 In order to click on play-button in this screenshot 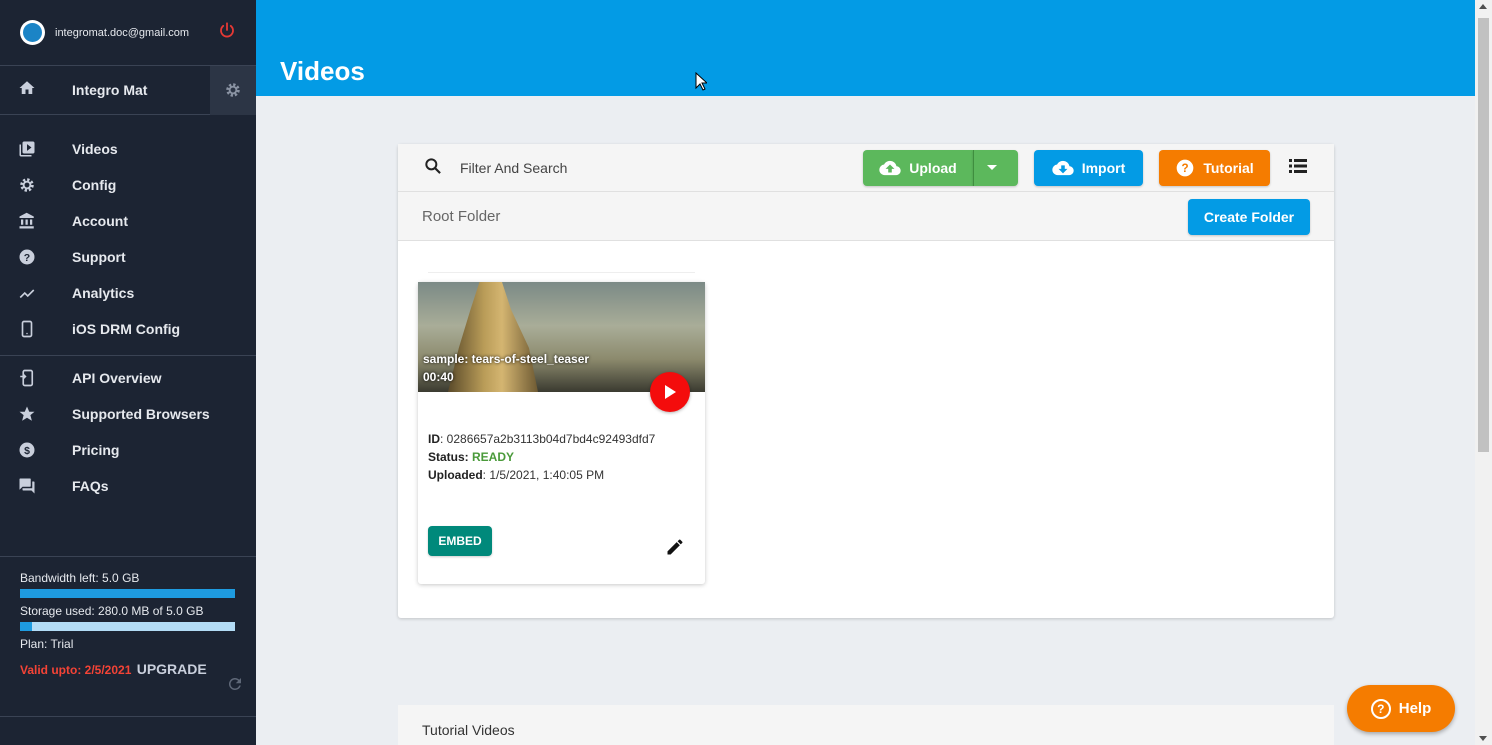, I will do `click(670, 392)`.